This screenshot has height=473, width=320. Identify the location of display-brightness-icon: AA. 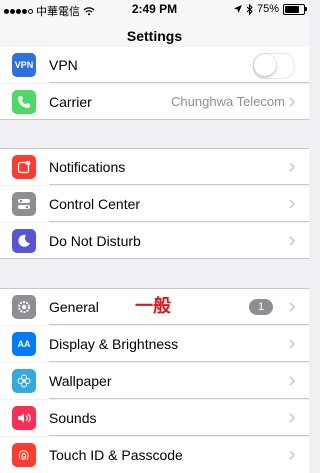
(24, 344).